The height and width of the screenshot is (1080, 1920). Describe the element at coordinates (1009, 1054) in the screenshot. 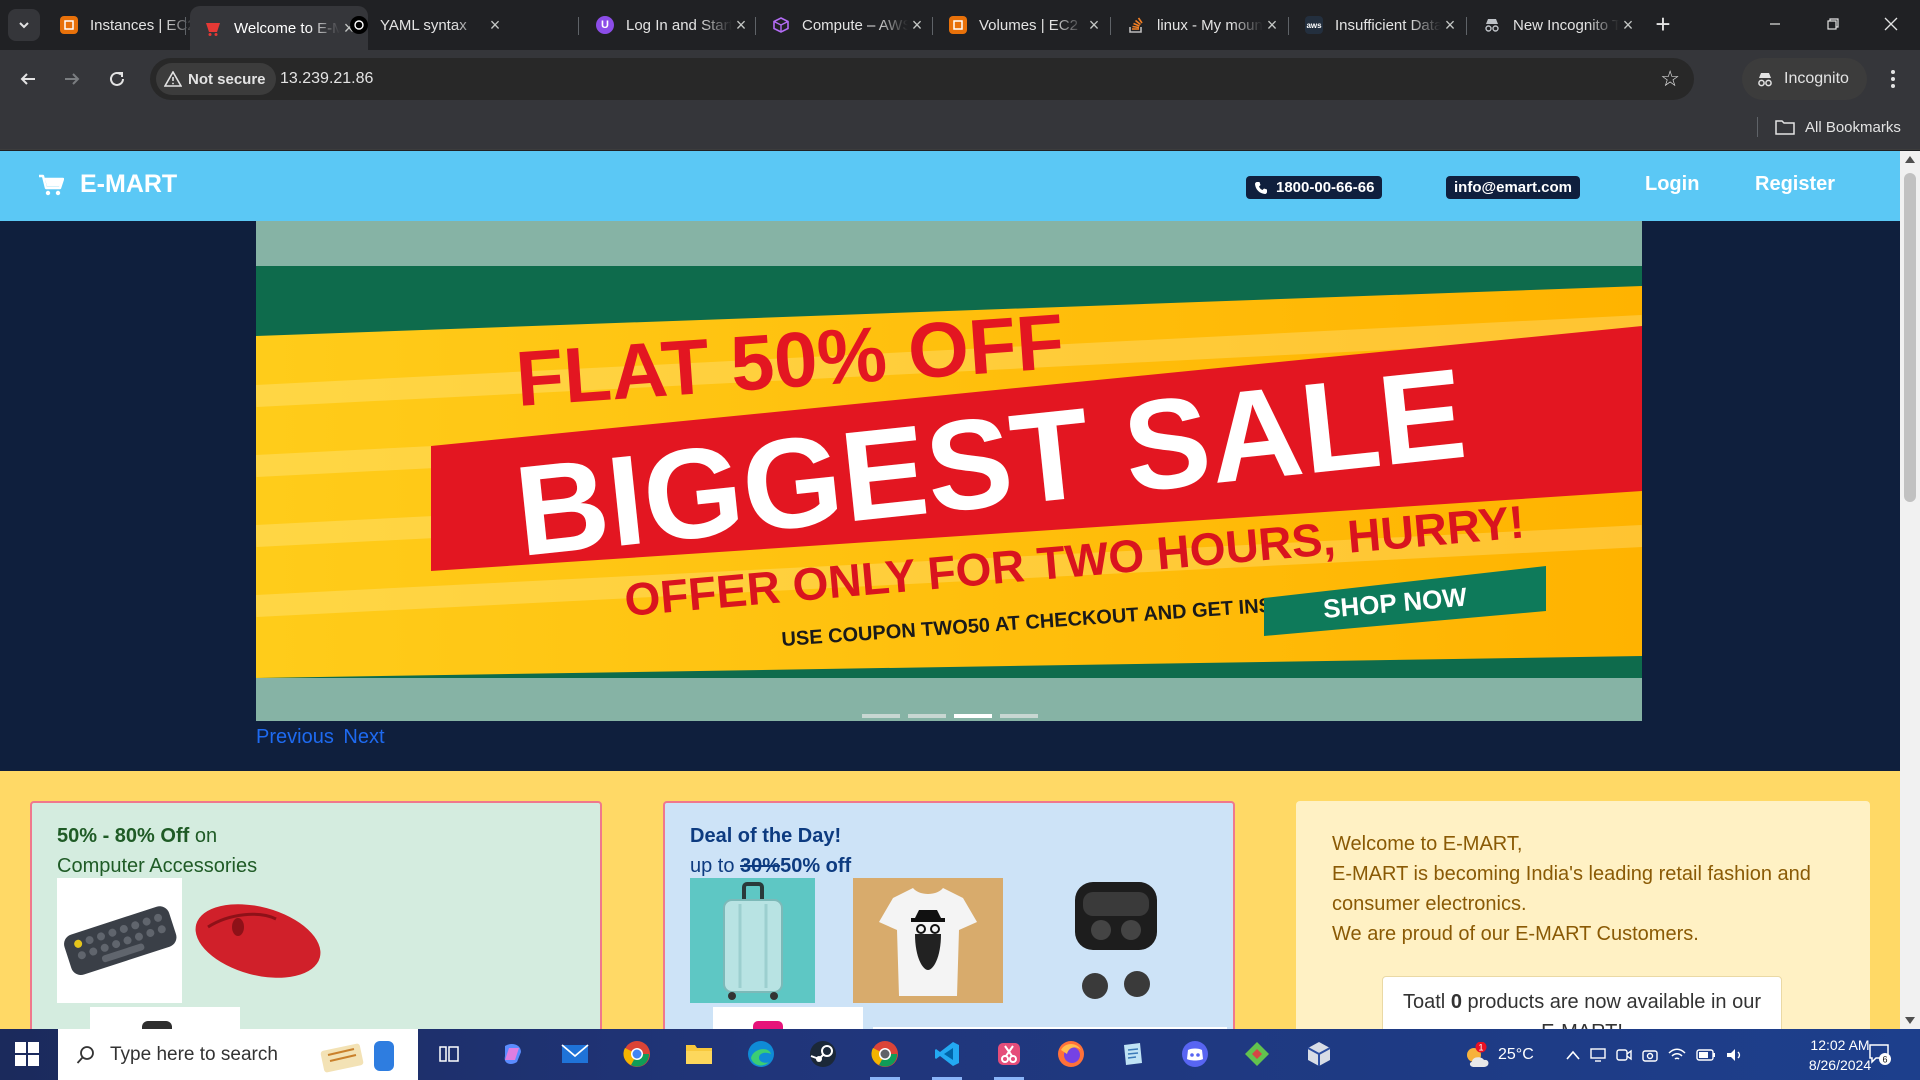

I see `snipping-tool-icon` at that location.